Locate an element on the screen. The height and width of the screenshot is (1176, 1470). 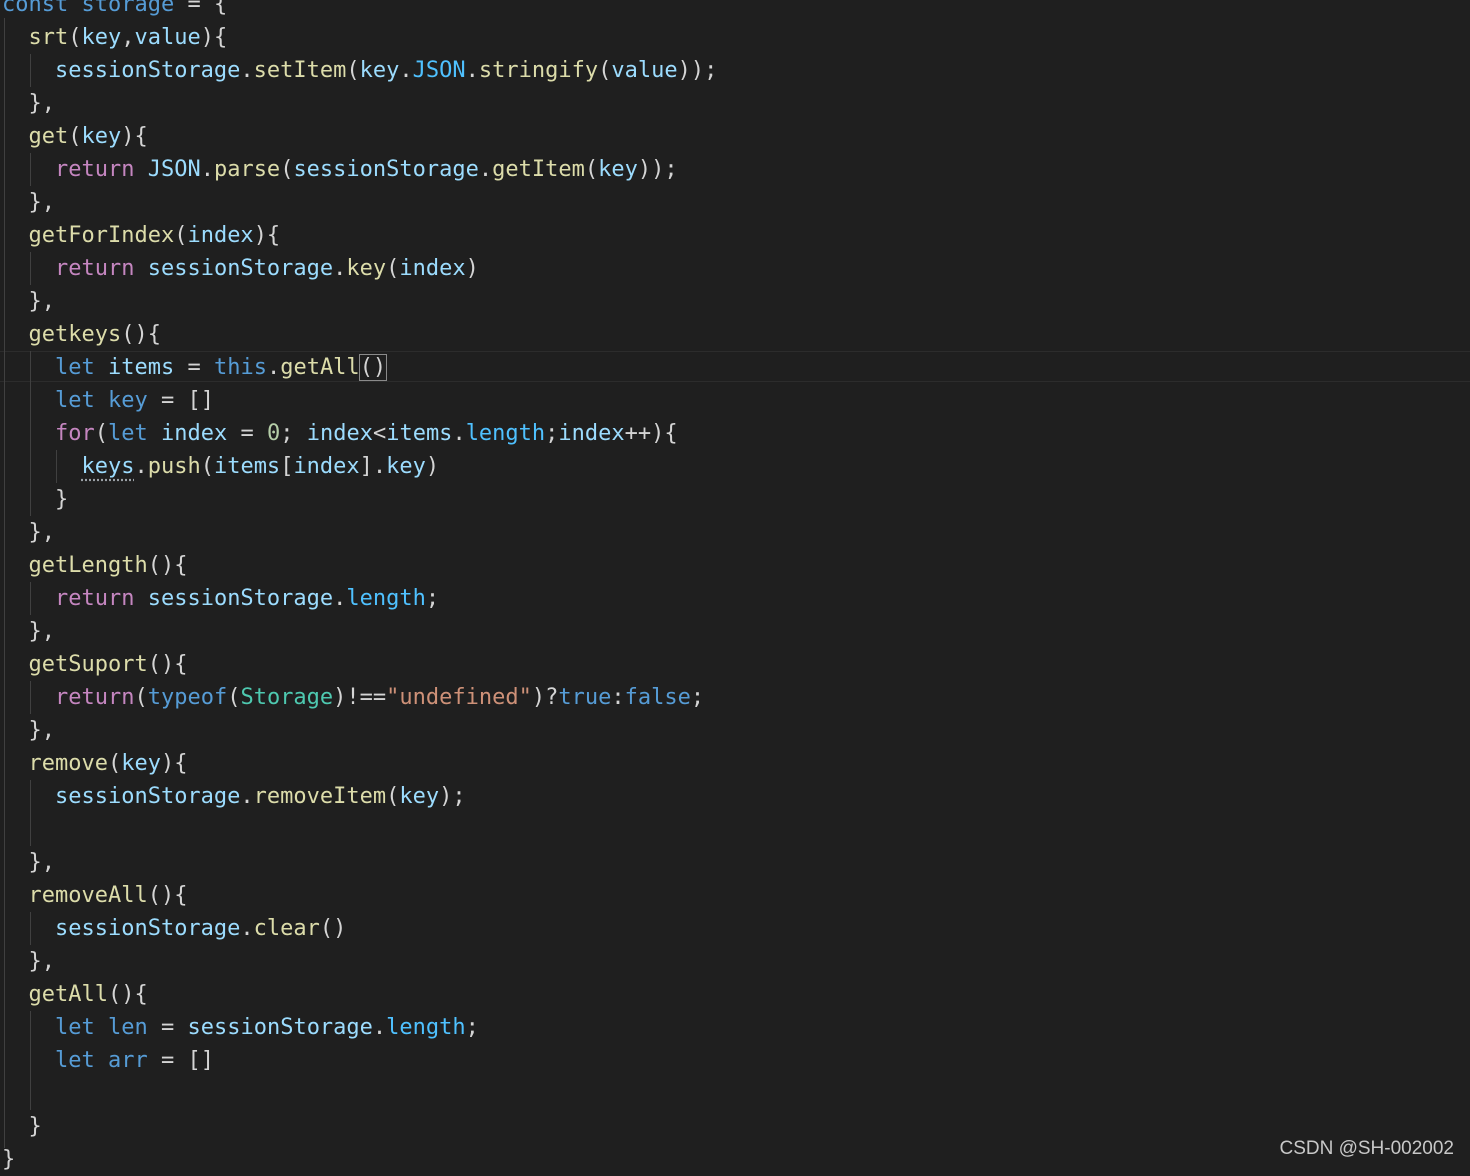
code-line: const storage = { is located at coordinates (115, 8).